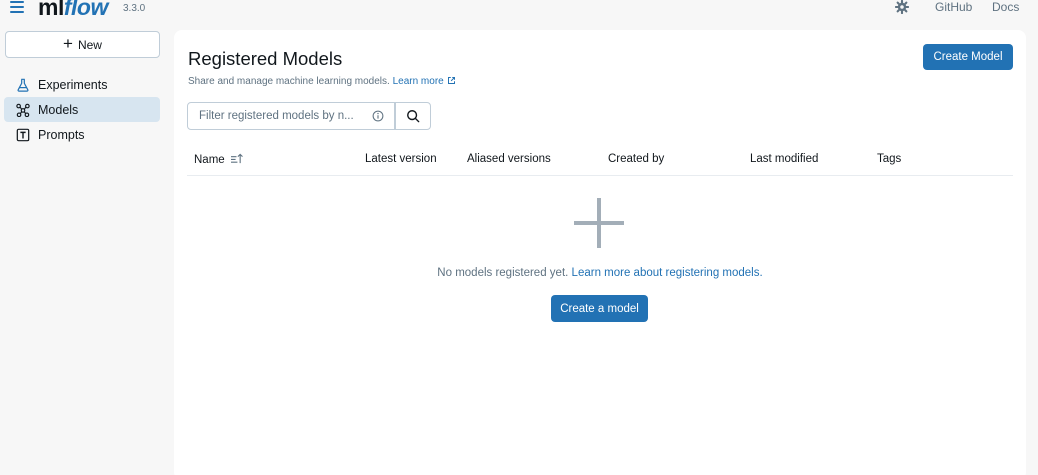  Describe the element at coordinates (667, 273) in the screenshot. I see `registering-models-link: Learn more about registering models.` at that location.